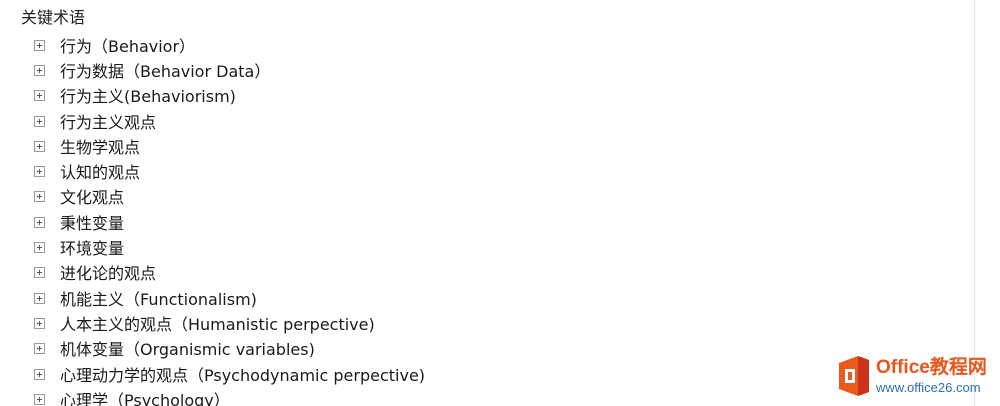  Describe the element at coordinates (931, 367) in the screenshot. I see `watermark-brand: Office教程网` at that location.